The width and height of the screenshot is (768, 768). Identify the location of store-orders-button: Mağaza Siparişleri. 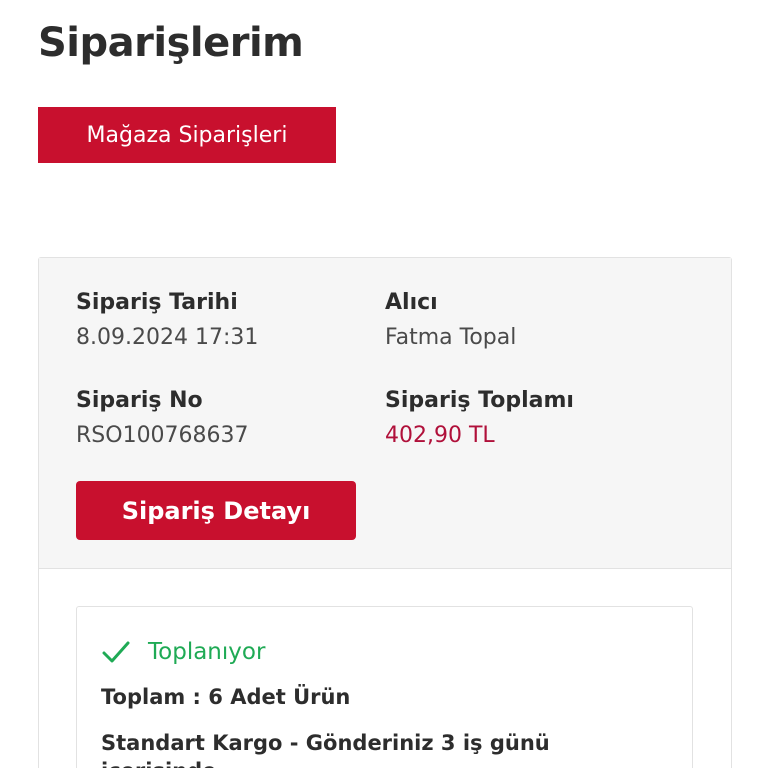
(187, 135).